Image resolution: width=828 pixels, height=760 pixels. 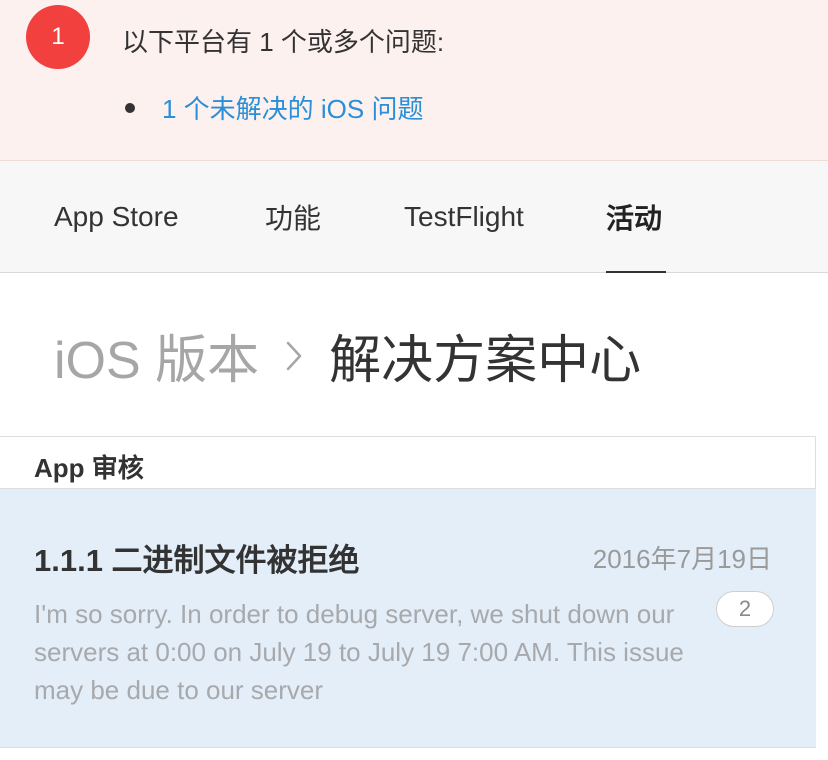 What do you see at coordinates (197, 560) in the screenshot?
I see `message-title: 1.1.1 二进制文件被拒绝` at bounding box center [197, 560].